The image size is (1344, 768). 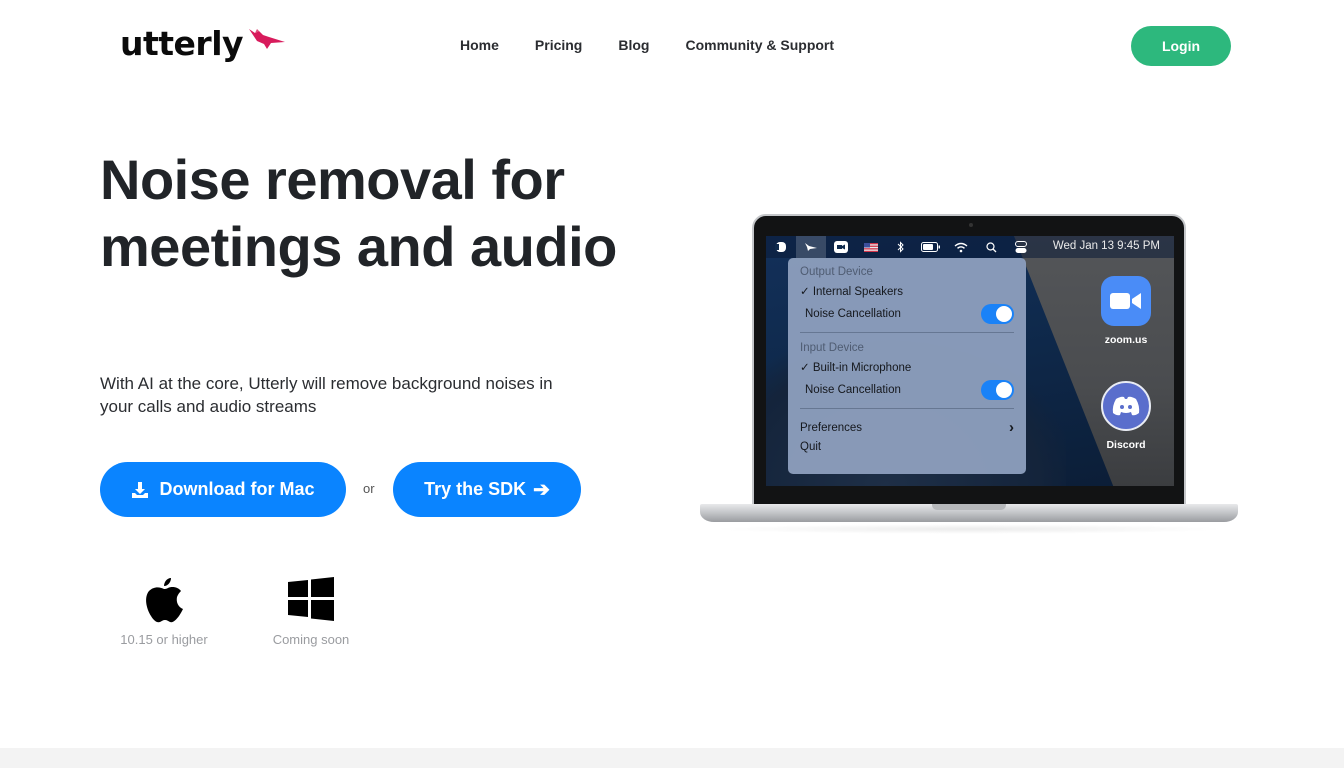 I want to click on us-flag-icon, so click(x=871, y=247).